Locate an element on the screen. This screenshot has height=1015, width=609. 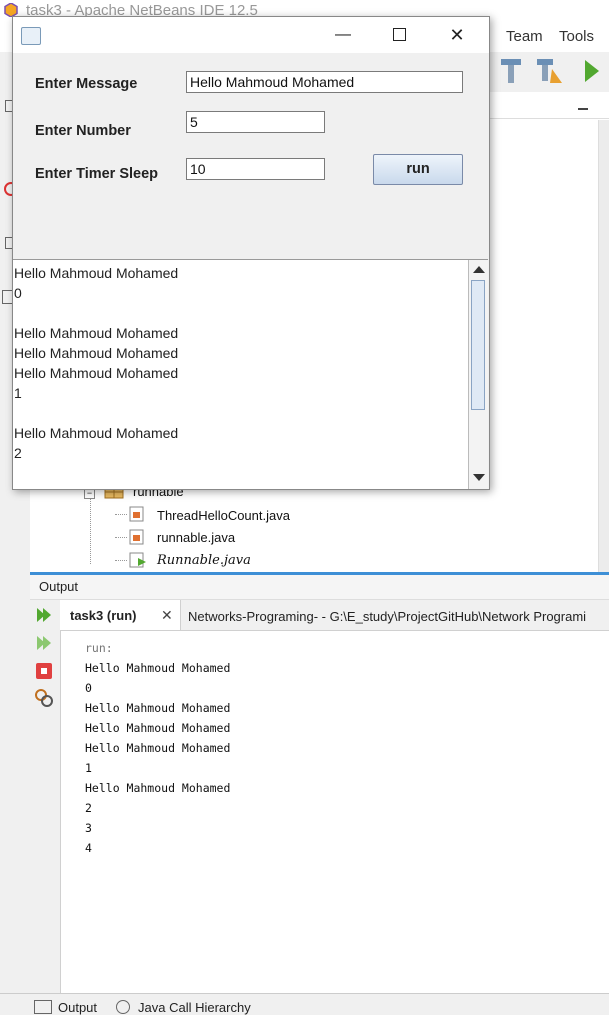
tree-file-threadhellocount: ThreadHelloCount.java is located at coordinates (223, 515).